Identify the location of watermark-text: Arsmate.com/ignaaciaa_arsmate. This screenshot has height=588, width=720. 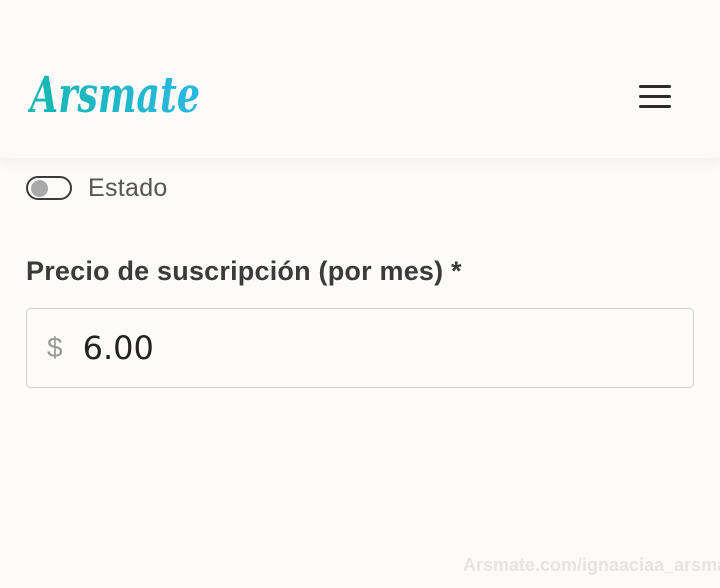
(591, 565).